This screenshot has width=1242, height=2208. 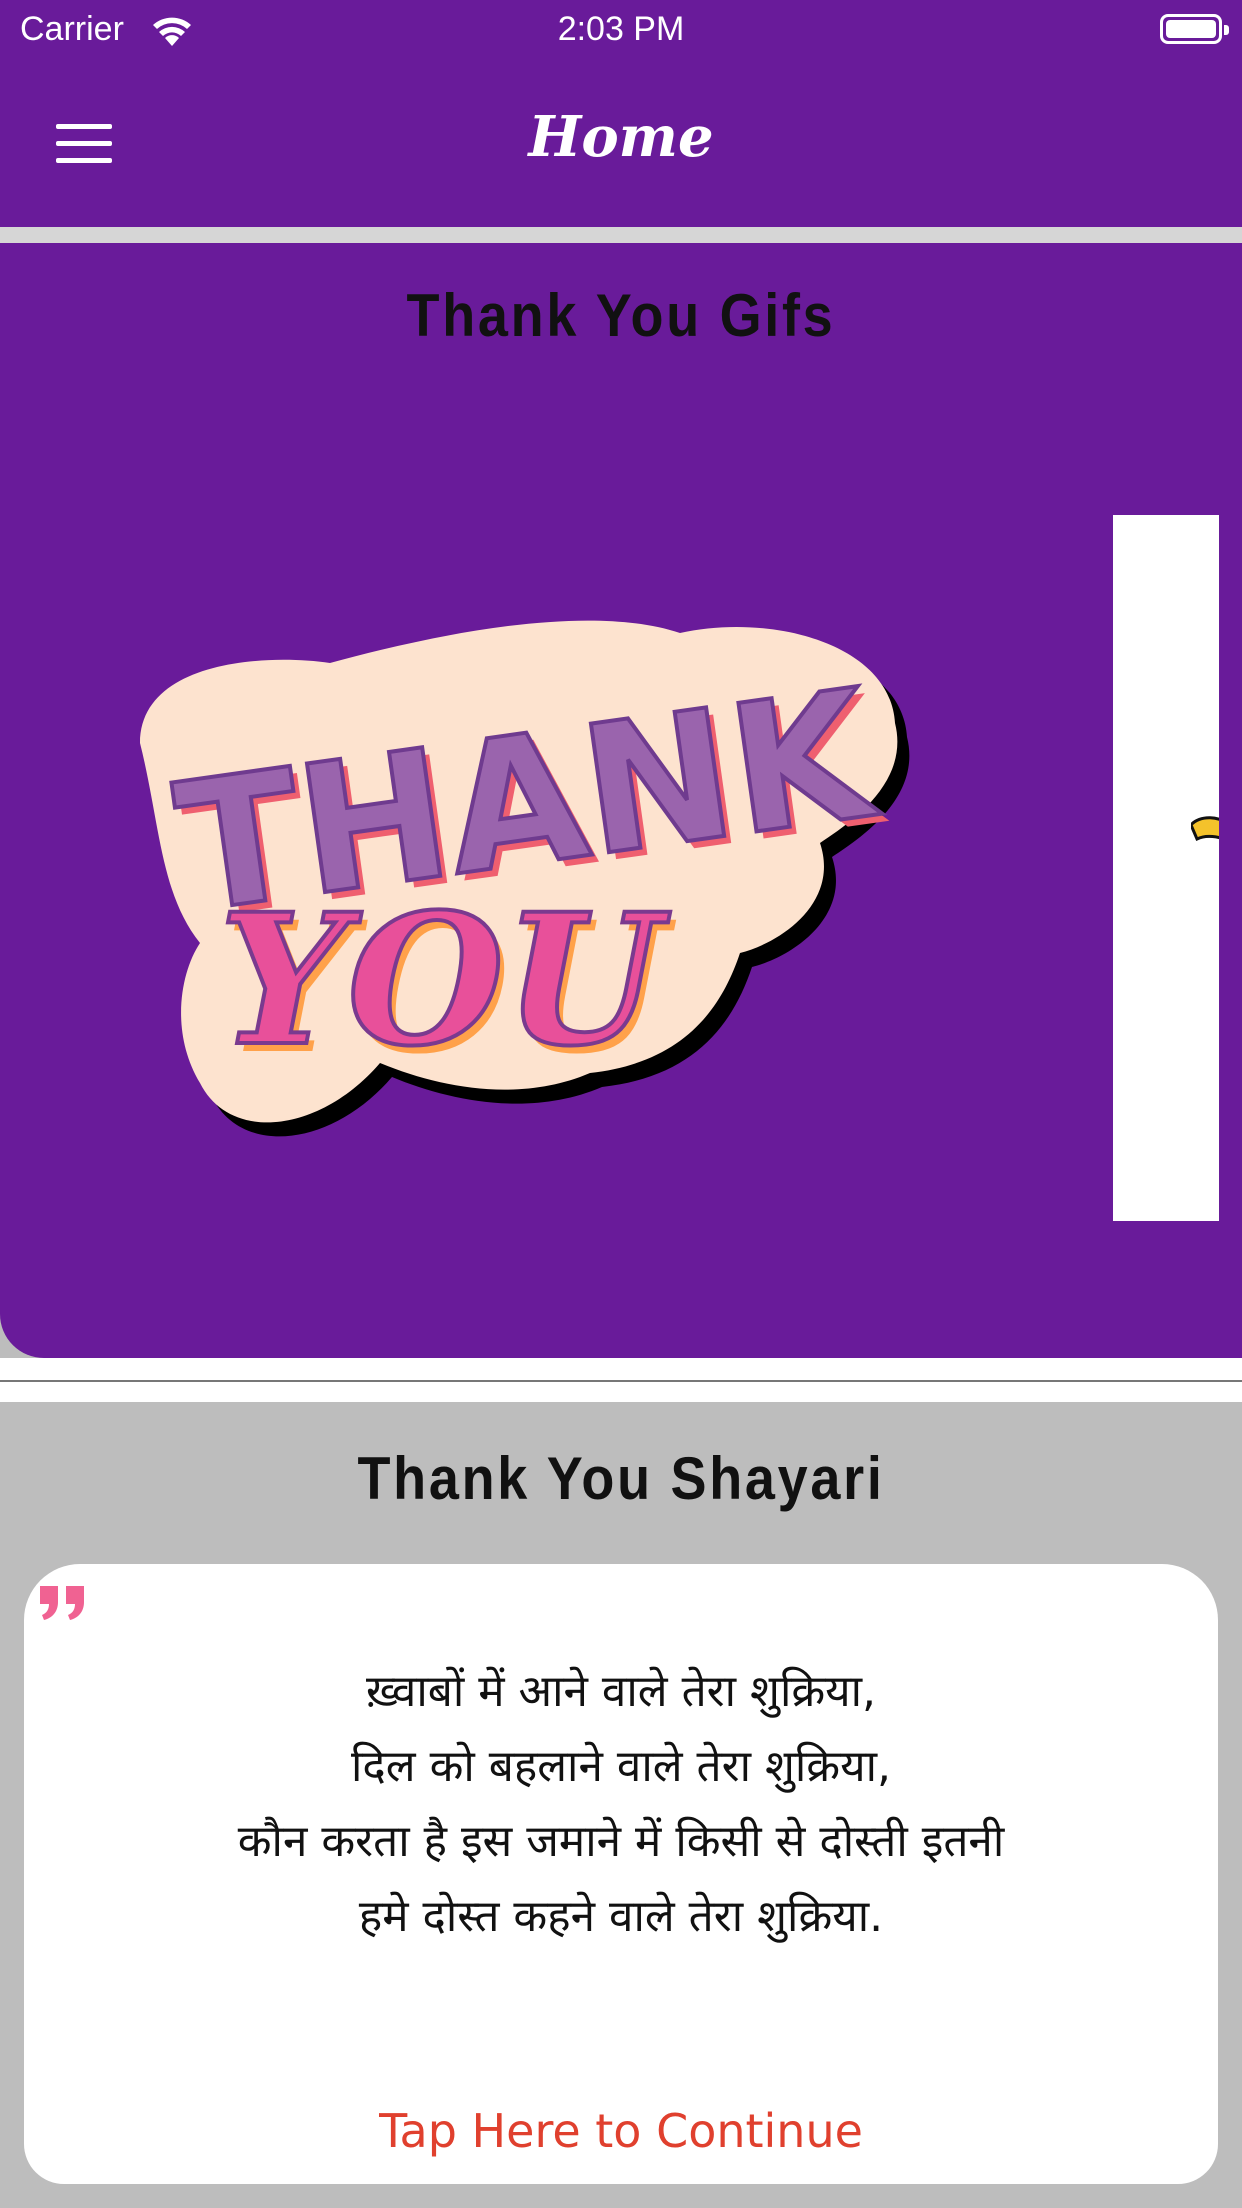 I want to click on shayari-line: ख़्वाबों में आने वाले तेरा शुक्रिया,, so click(x=621, y=1691).